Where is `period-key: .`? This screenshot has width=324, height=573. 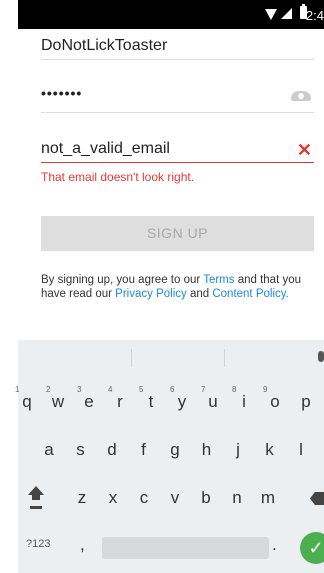
period-key: . is located at coordinates (274, 545).